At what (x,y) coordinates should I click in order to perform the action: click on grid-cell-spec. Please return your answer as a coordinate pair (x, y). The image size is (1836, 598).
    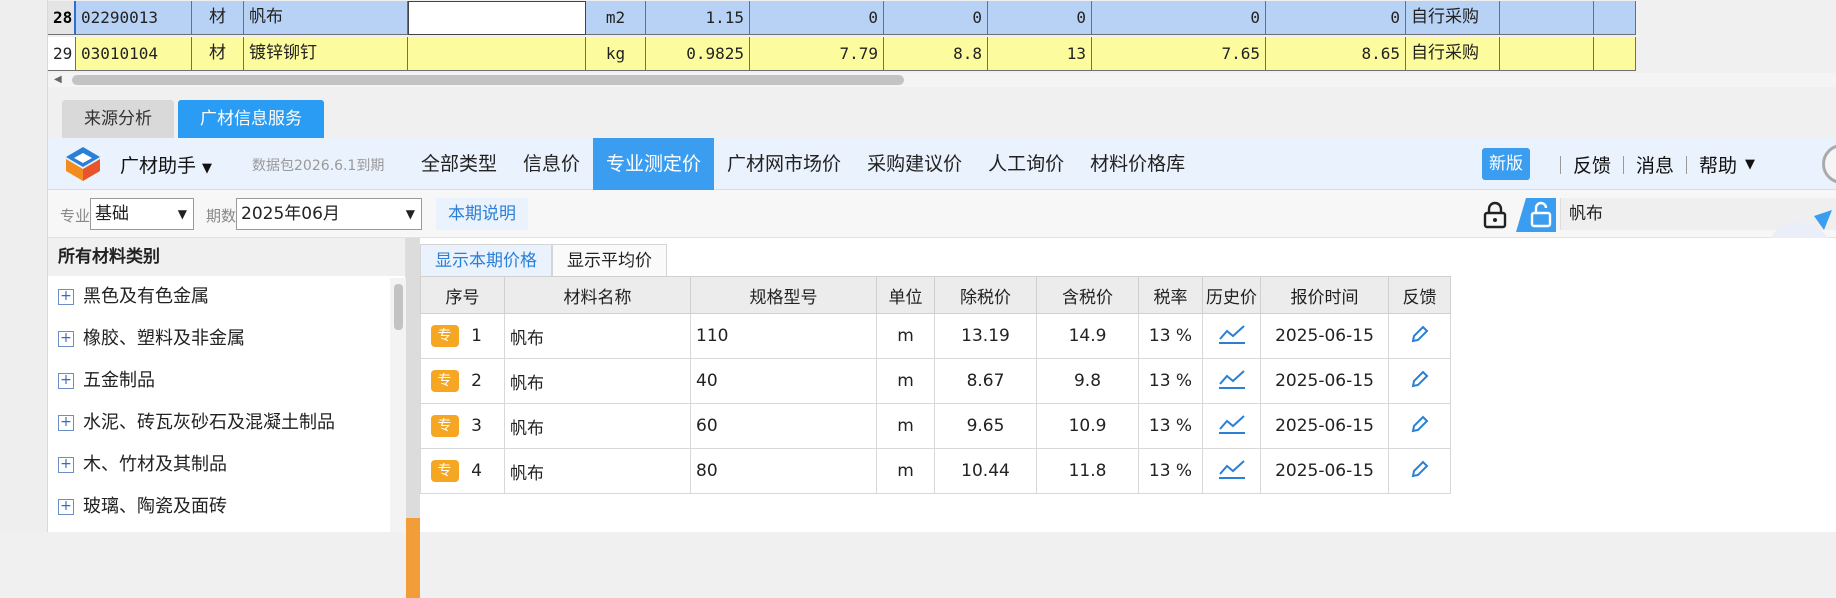
    Looking at the image, I should click on (497, 54).